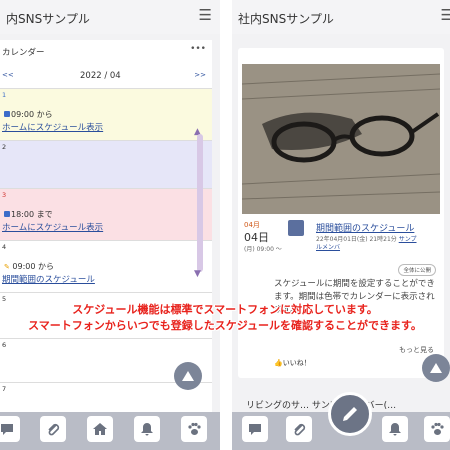 Image resolution: width=450 pixels, height=450 pixels. What do you see at coordinates (29, 266) in the screenshot?
I see `event-time: ✎ 09:00 から` at bounding box center [29, 266].